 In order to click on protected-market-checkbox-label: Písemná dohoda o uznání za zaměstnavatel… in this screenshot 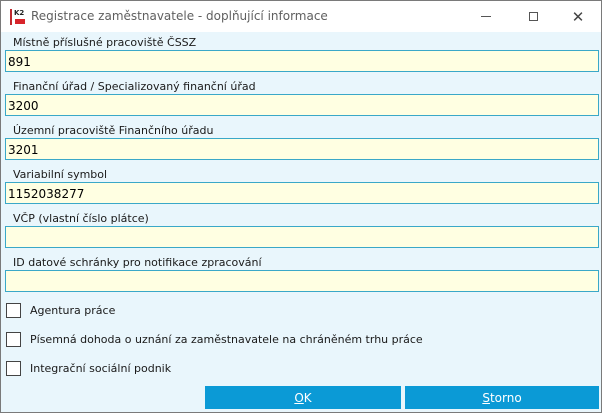, I will do `click(226, 339)`.